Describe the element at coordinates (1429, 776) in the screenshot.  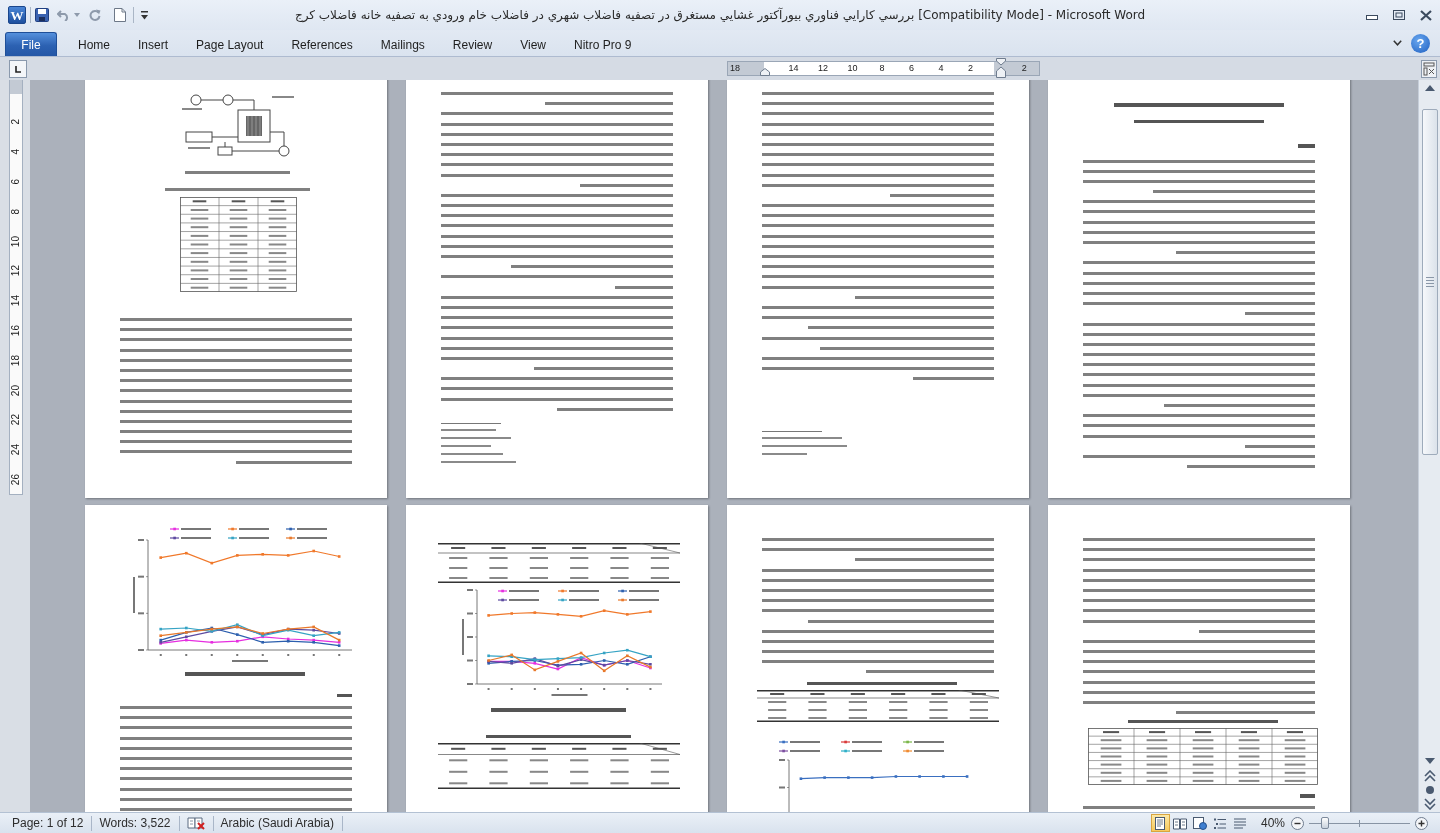
I see `previous-page-icon` at that location.